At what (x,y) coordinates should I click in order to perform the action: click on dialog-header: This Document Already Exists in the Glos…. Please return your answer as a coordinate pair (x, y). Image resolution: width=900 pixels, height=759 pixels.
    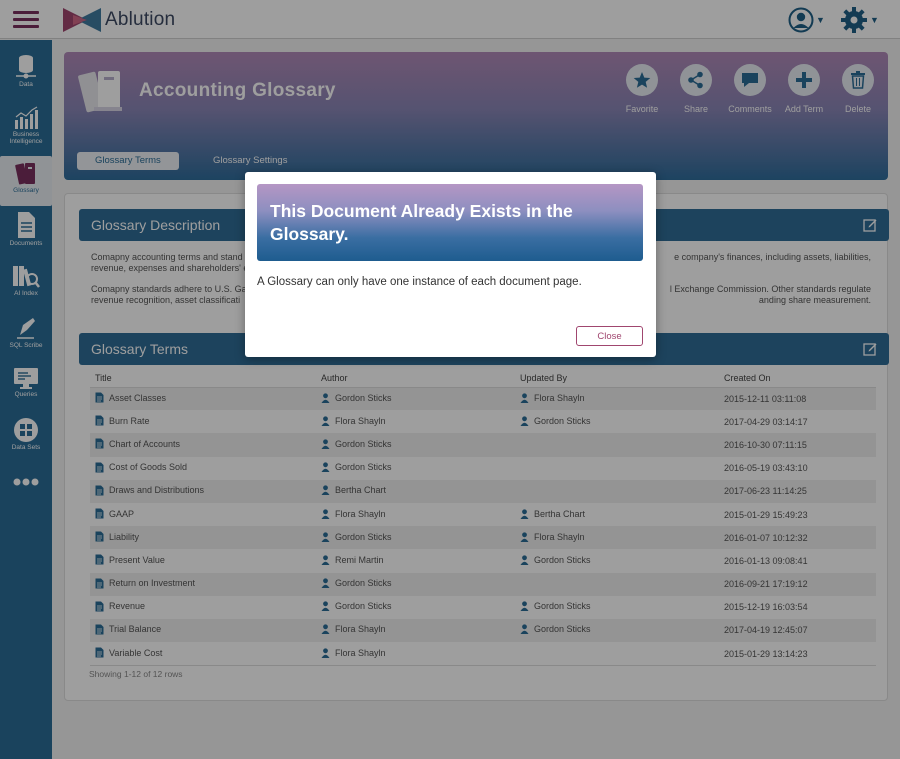
    Looking at the image, I should click on (450, 222).